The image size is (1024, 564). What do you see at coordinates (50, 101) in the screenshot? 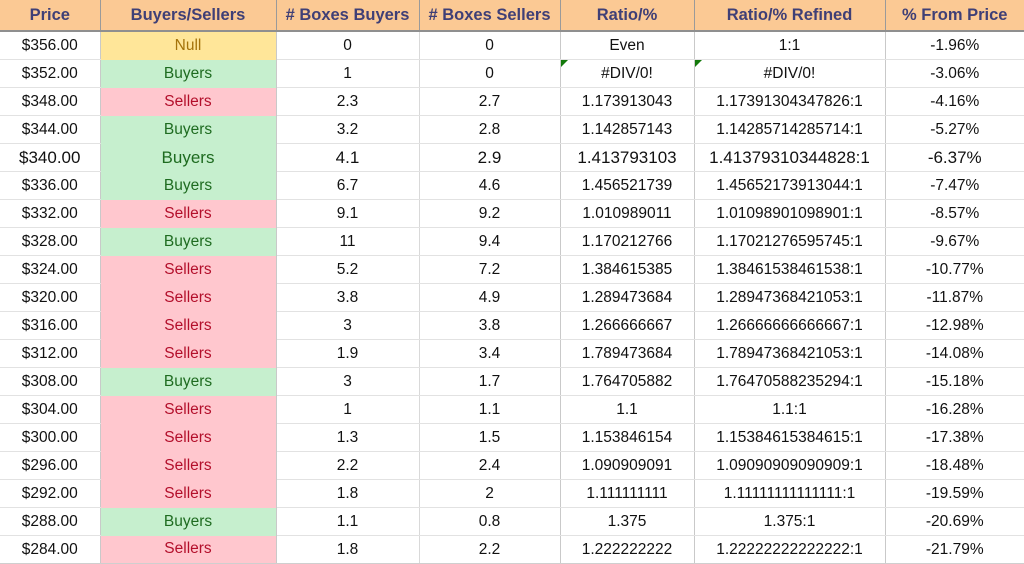
I see `cell-price: $348.00` at bounding box center [50, 101].